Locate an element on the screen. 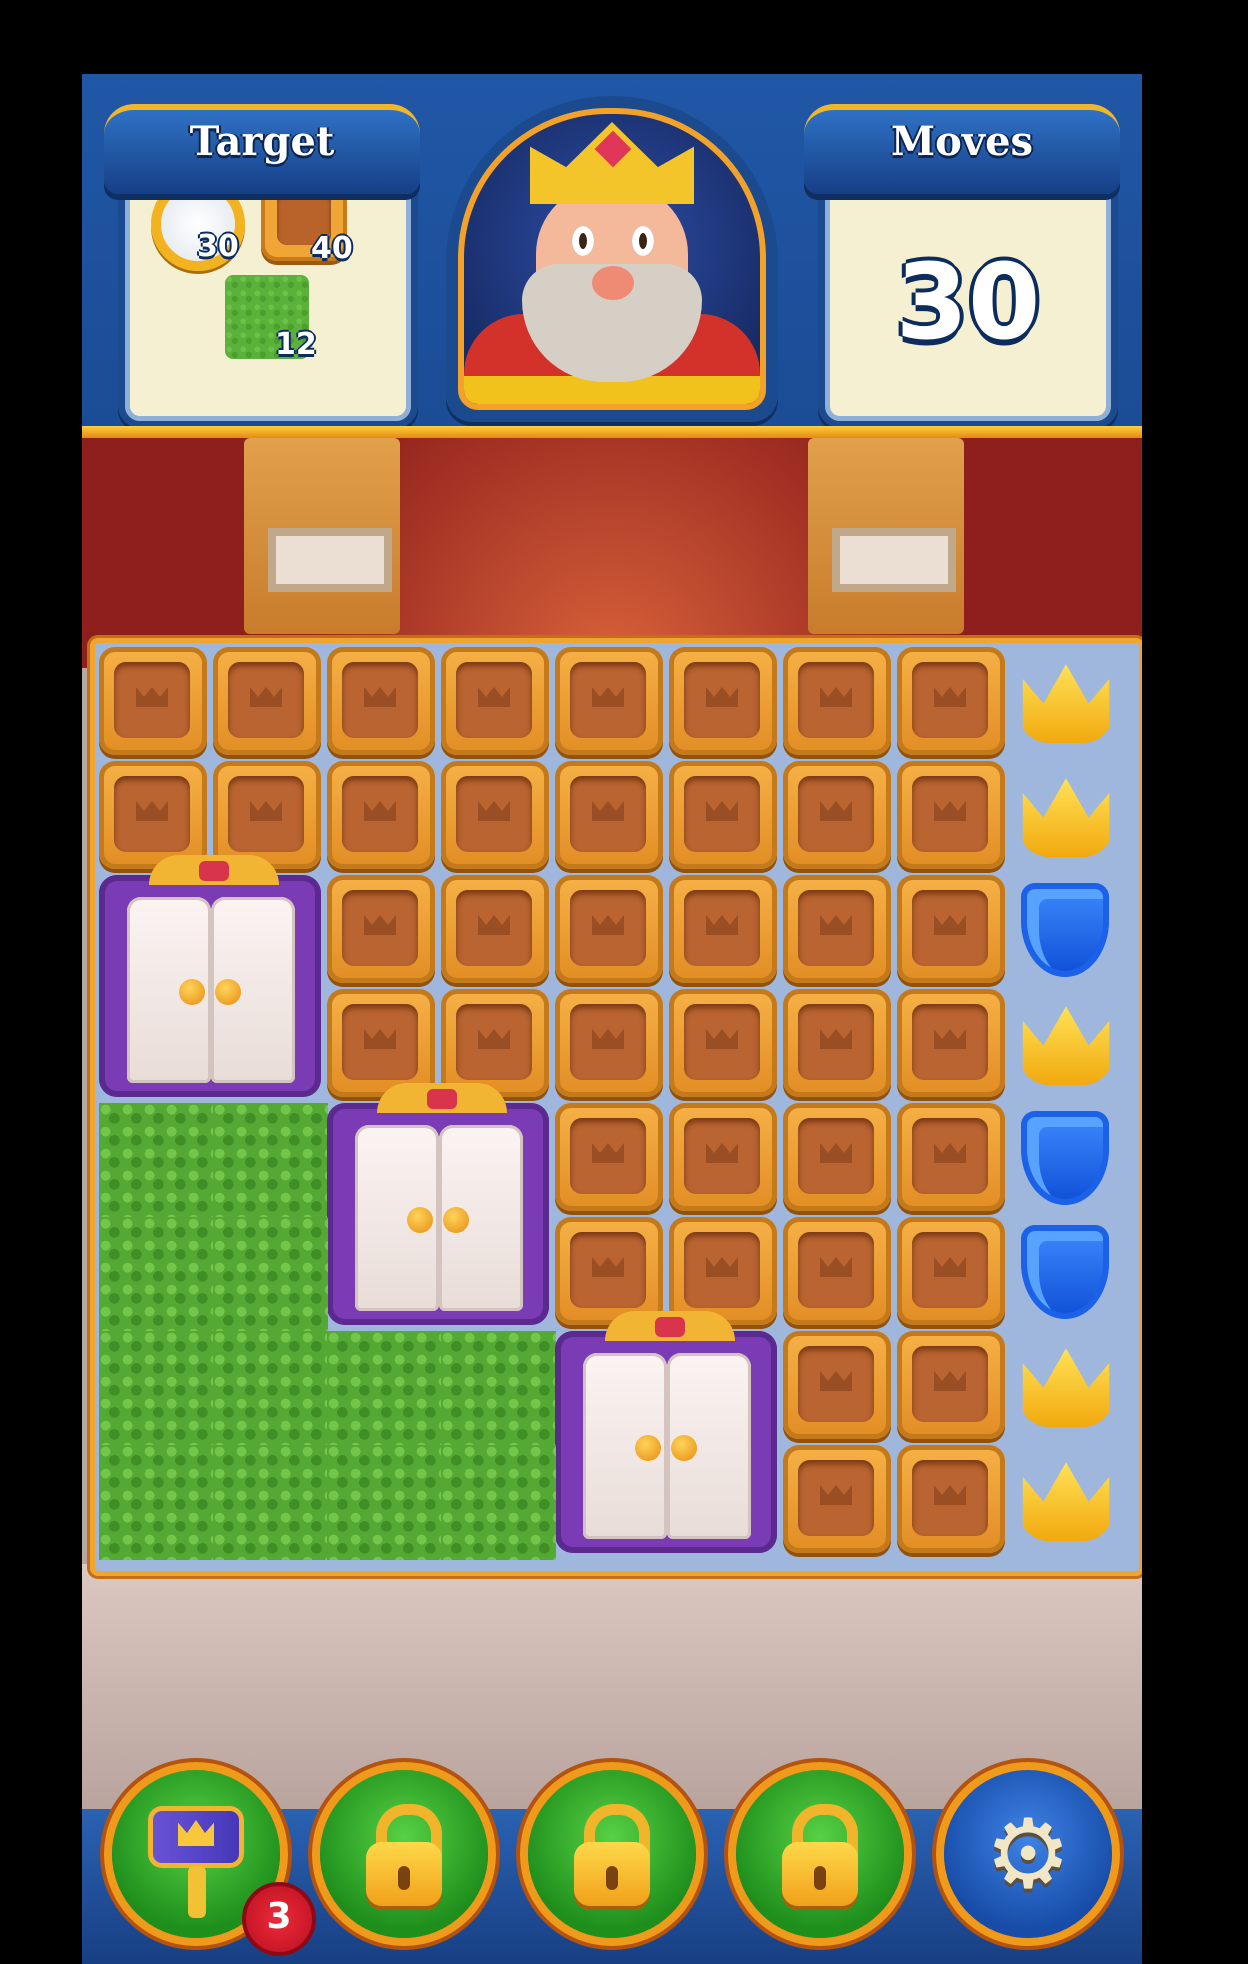 The image size is (1248, 1964). gear-icon: ⚙ is located at coordinates (1028, 1854).